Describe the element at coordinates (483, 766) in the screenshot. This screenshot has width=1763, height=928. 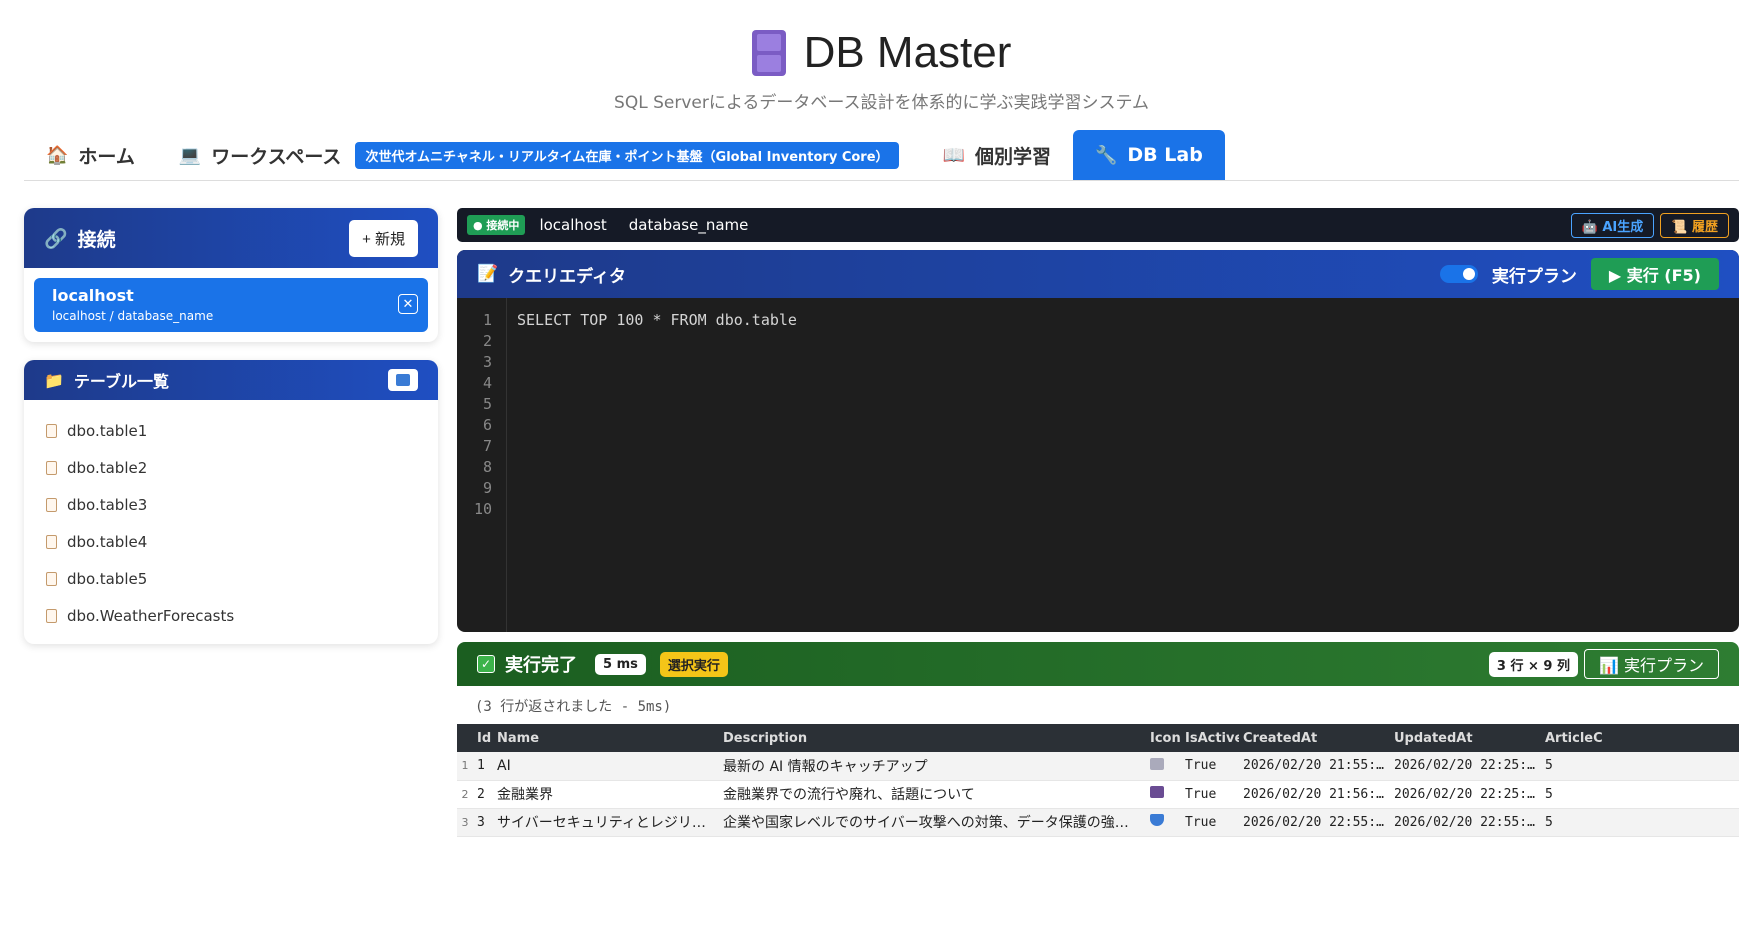
I see `cell-id: 1` at that location.